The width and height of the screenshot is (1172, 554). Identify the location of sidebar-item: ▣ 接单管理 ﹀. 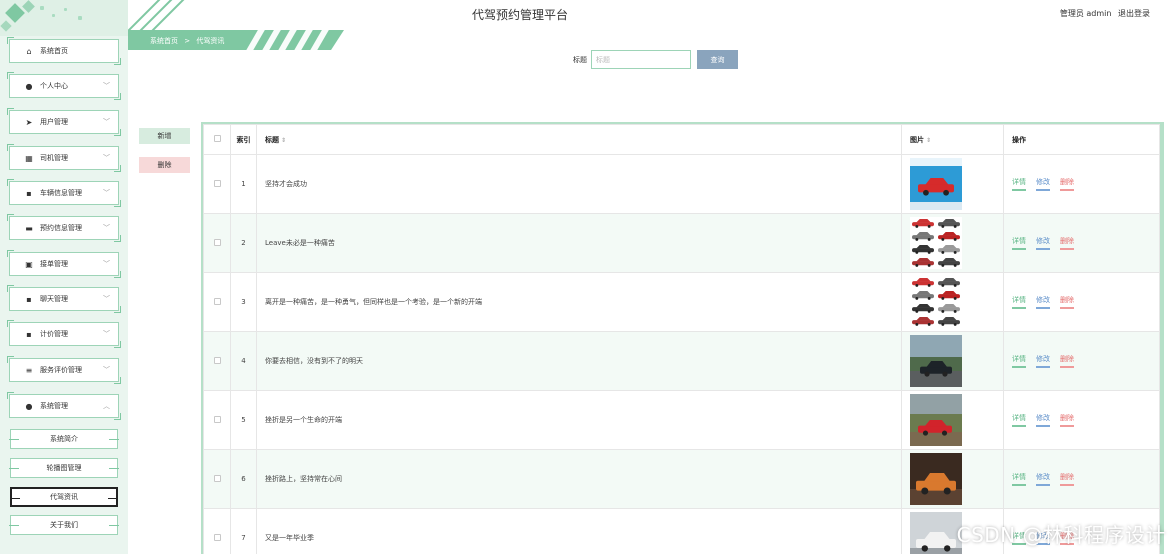
(64, 264).